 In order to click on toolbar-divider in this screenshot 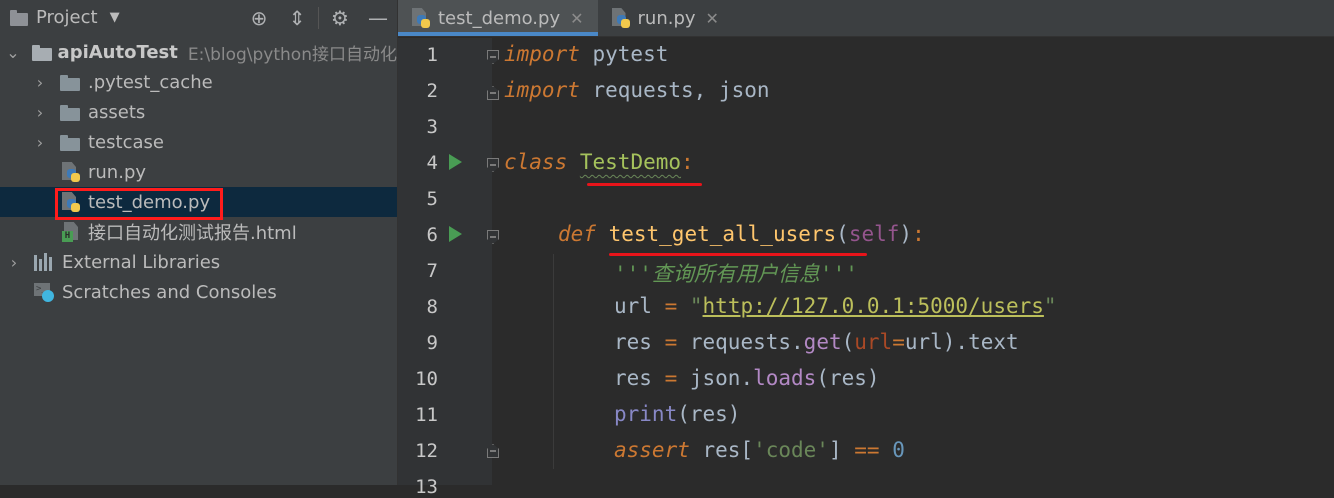, I will do `click(318, 17)`.